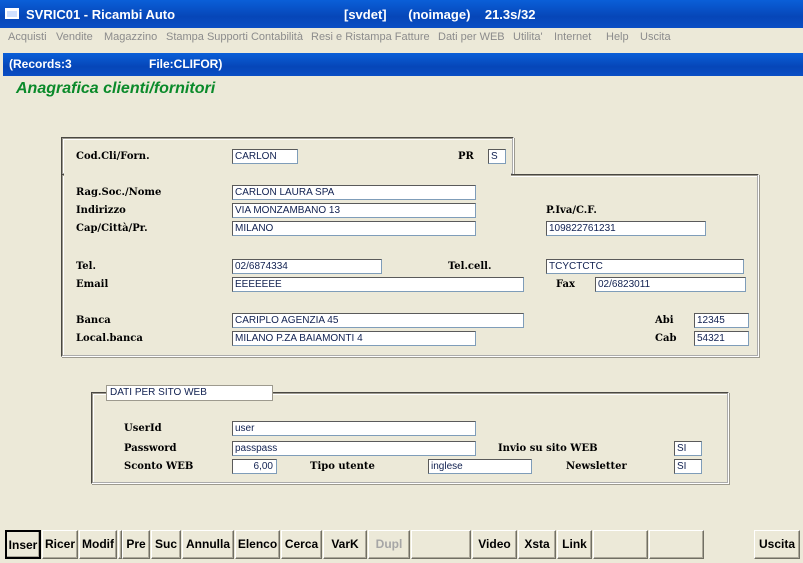 The width and height of the screenshot is (803, 563). Describe the element at coordinates (354, 338) in the screenshot. I see `localbanca-field: MILANO P.ZA BAIAMONTI 4` at that location.